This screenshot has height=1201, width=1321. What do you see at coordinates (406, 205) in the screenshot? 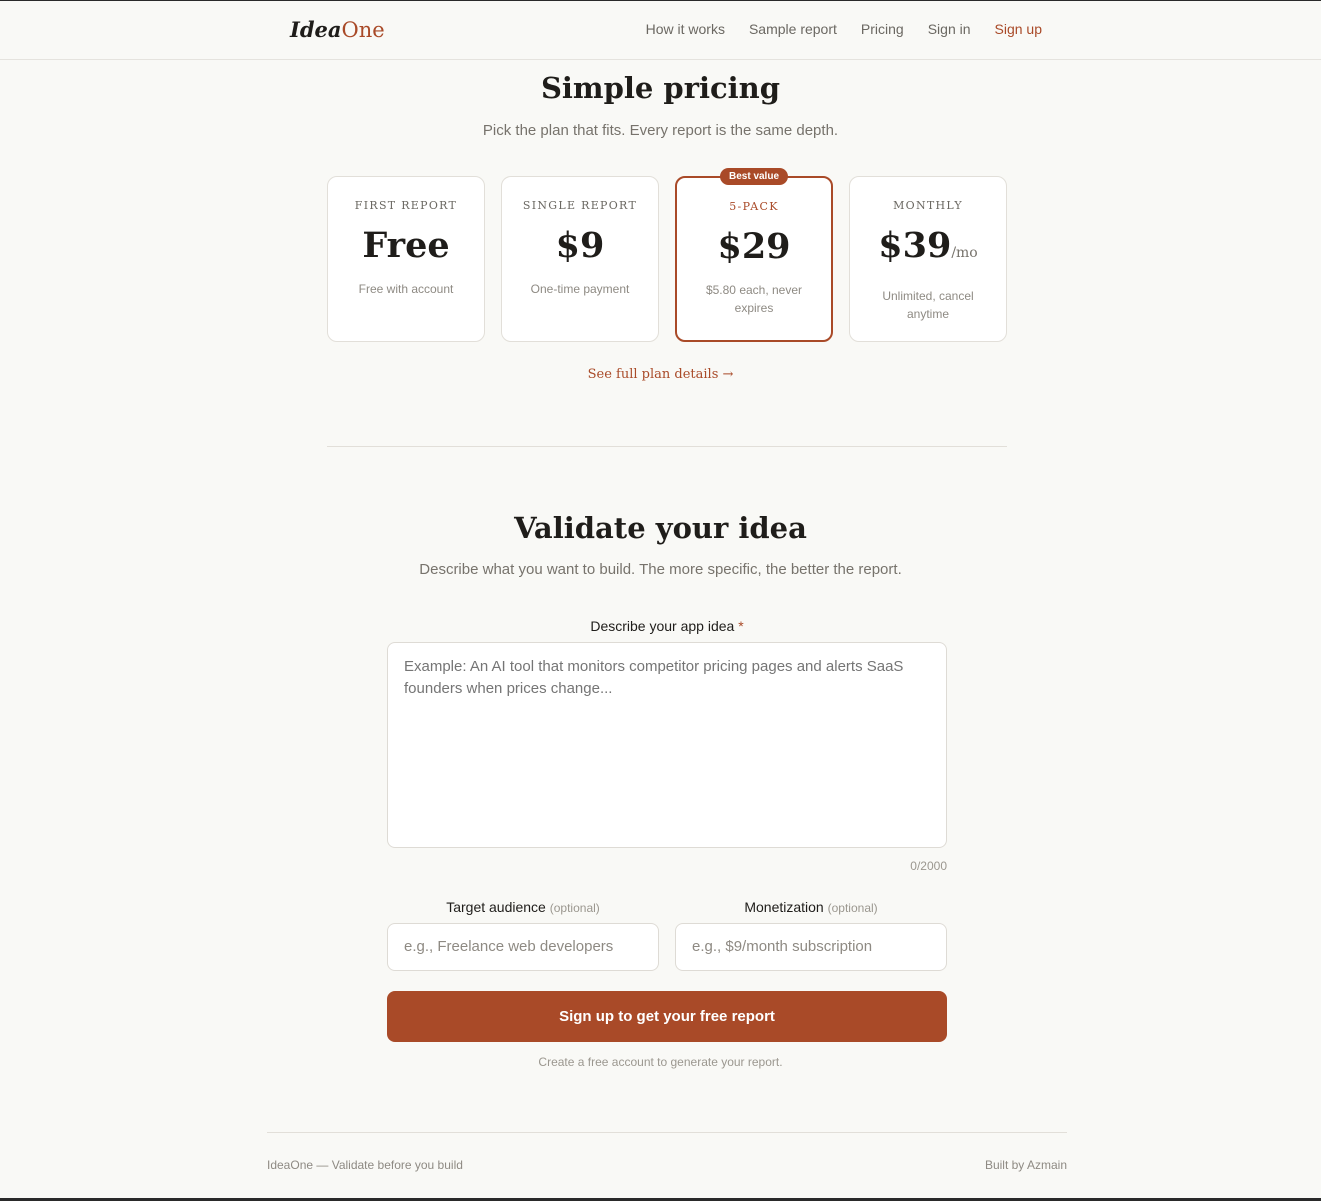
I see `plan-name: FIRST REPORT` at bounding box center [406, 205].